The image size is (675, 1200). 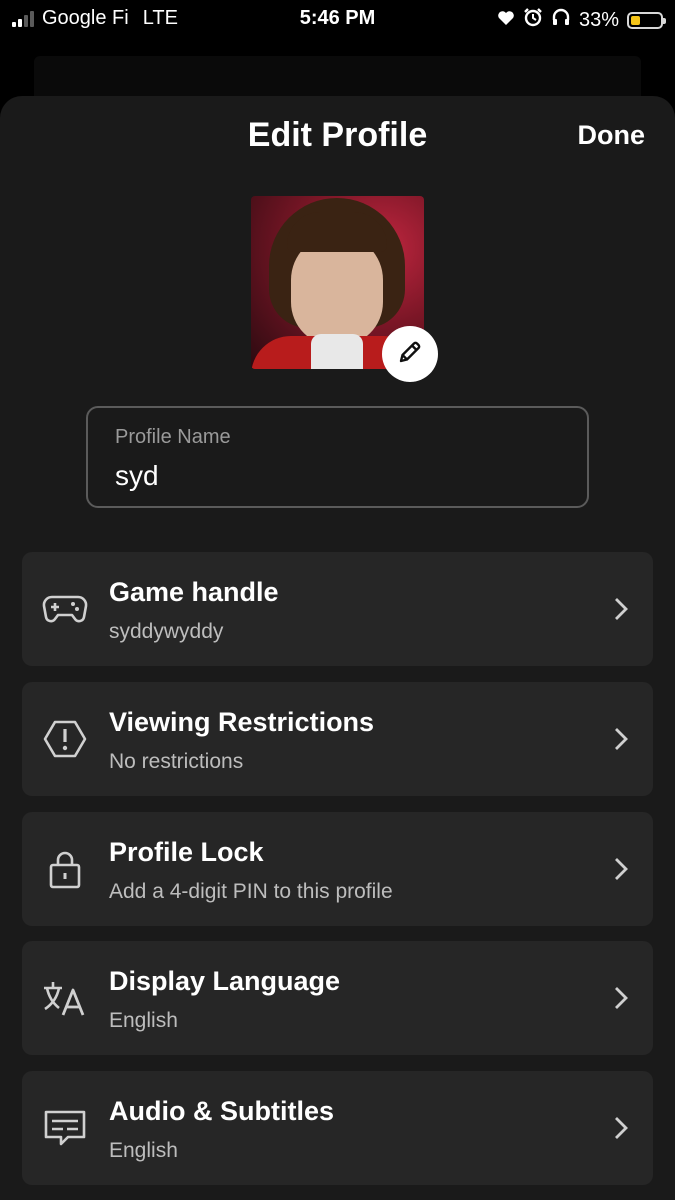 What do you see at coordinates (598, 19) in the screenshot?
I see `battery-percent: 33%` at bounding box center [598, 19].